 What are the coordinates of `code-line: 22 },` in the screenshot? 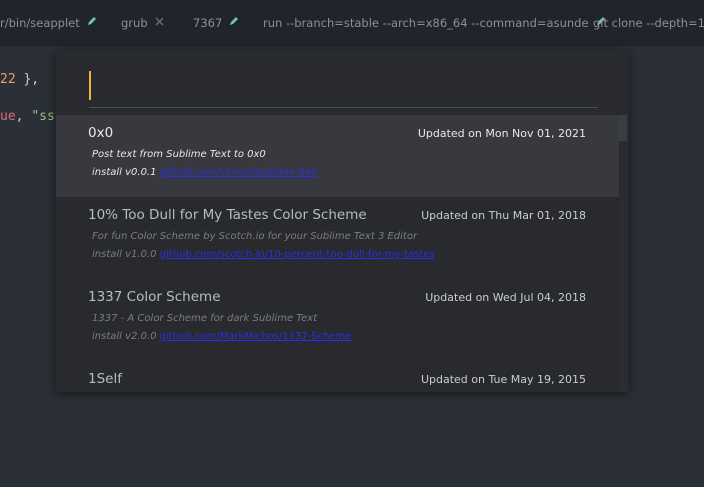 It's located at (19, 79).